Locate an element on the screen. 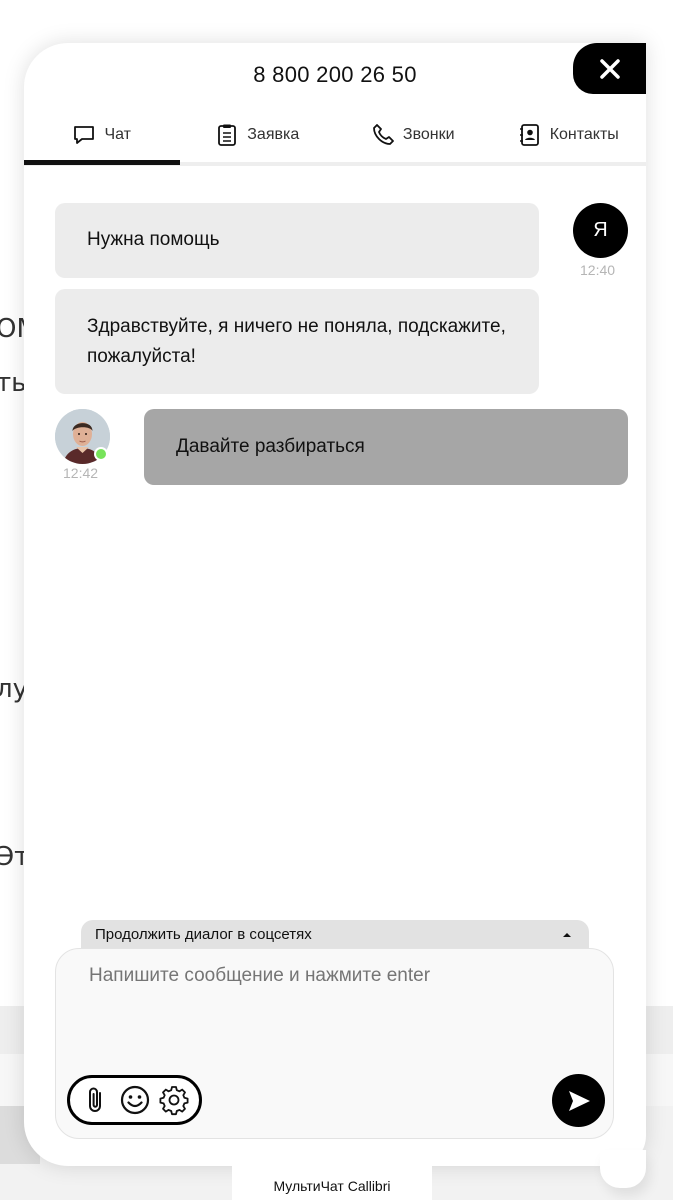 This screenshot has width=673, height=1200. tab-calls: Звонки is located at coordinates (413, 135).